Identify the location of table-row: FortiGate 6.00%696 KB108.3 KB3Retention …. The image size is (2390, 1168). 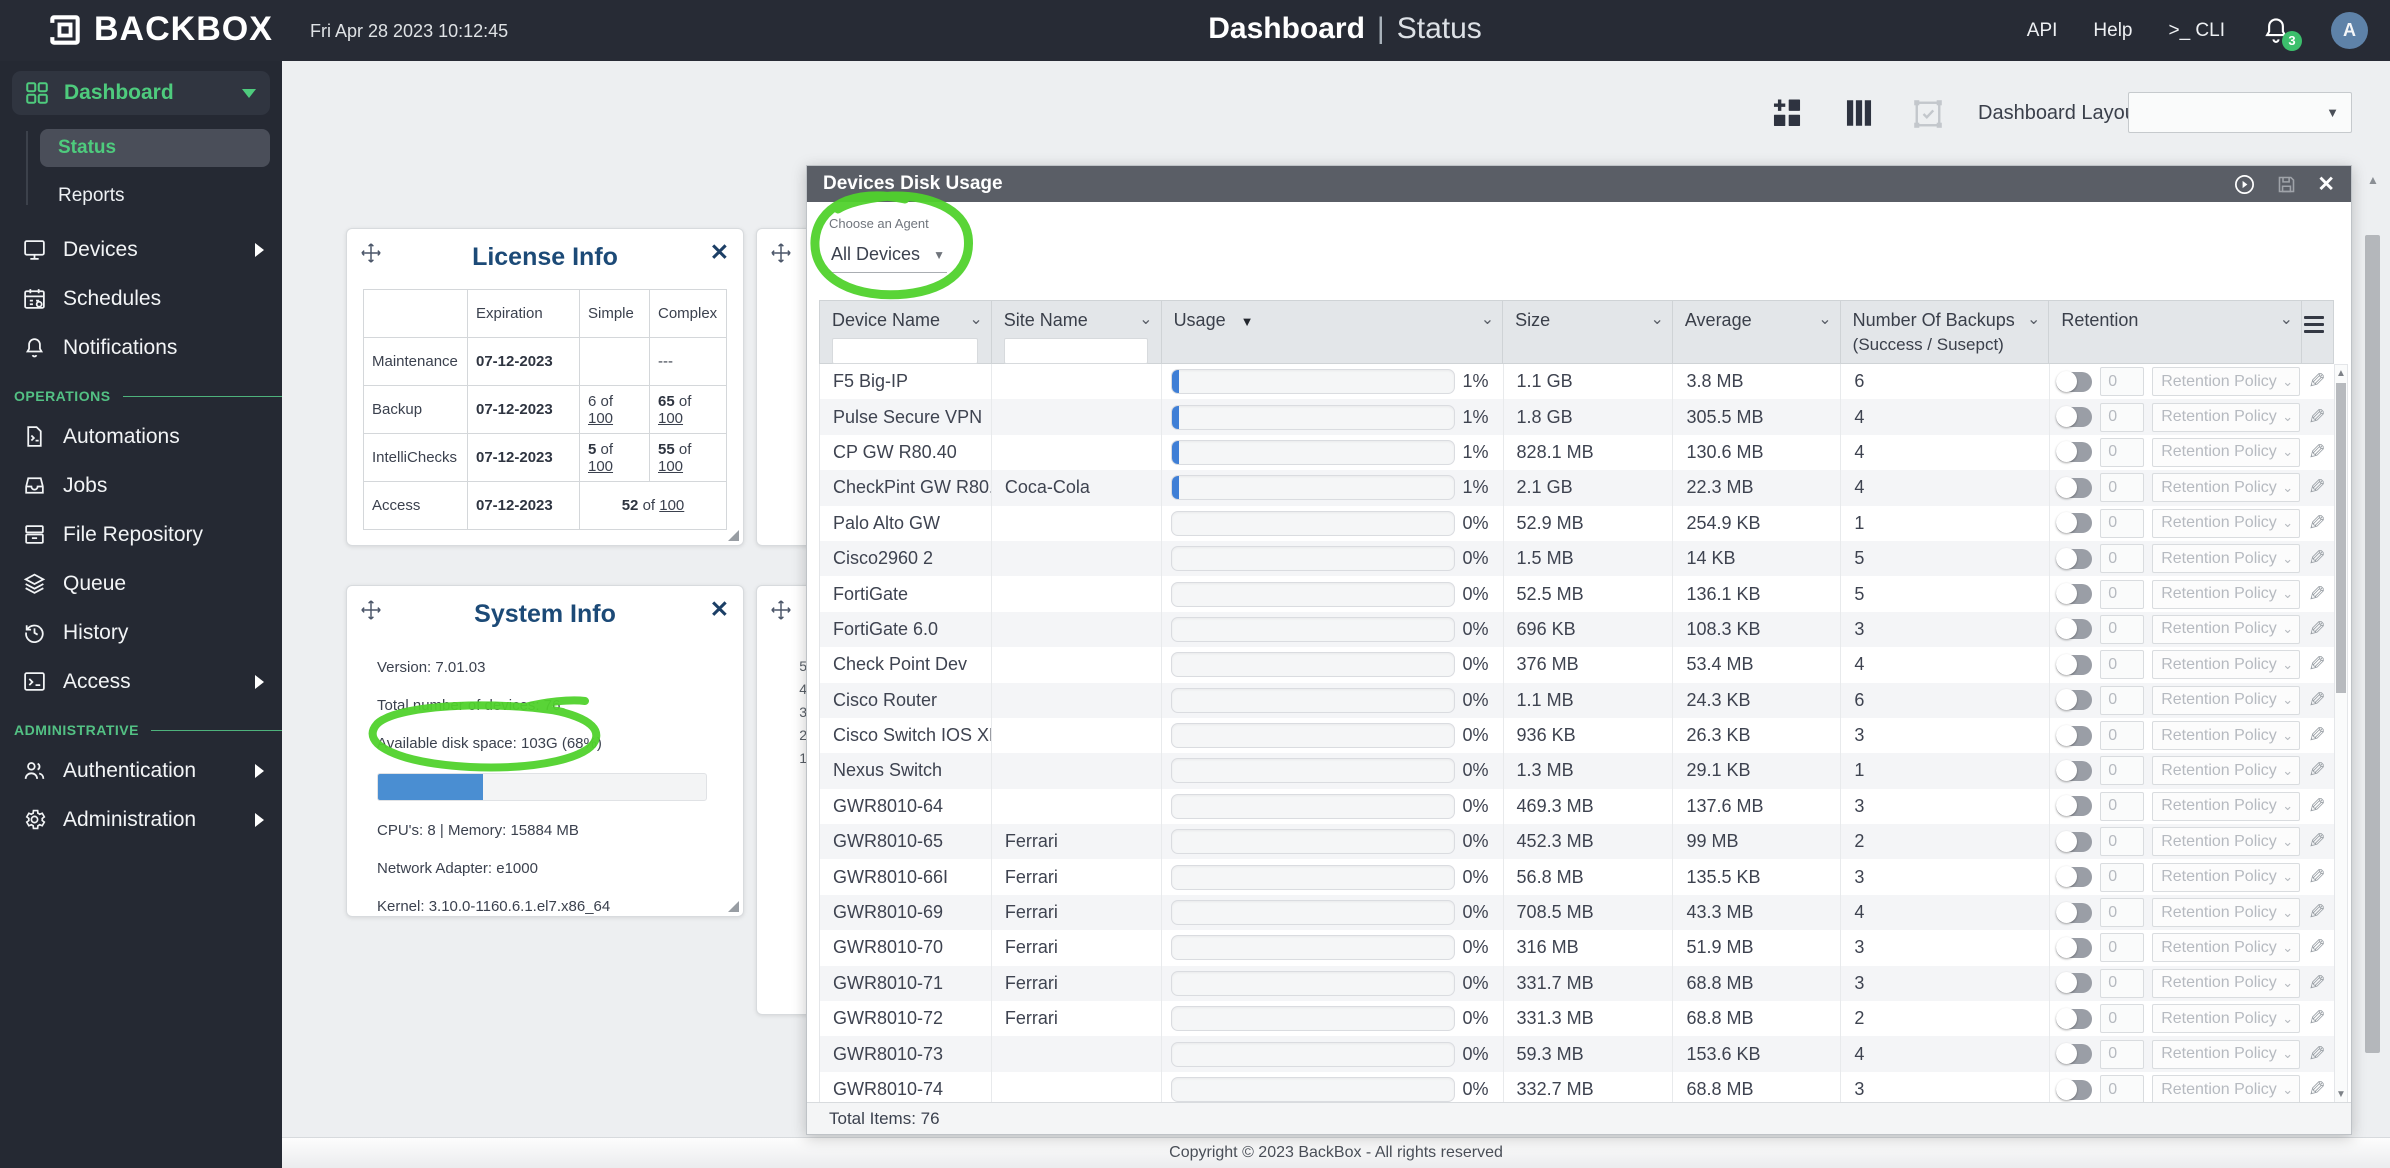
(1577, 629).